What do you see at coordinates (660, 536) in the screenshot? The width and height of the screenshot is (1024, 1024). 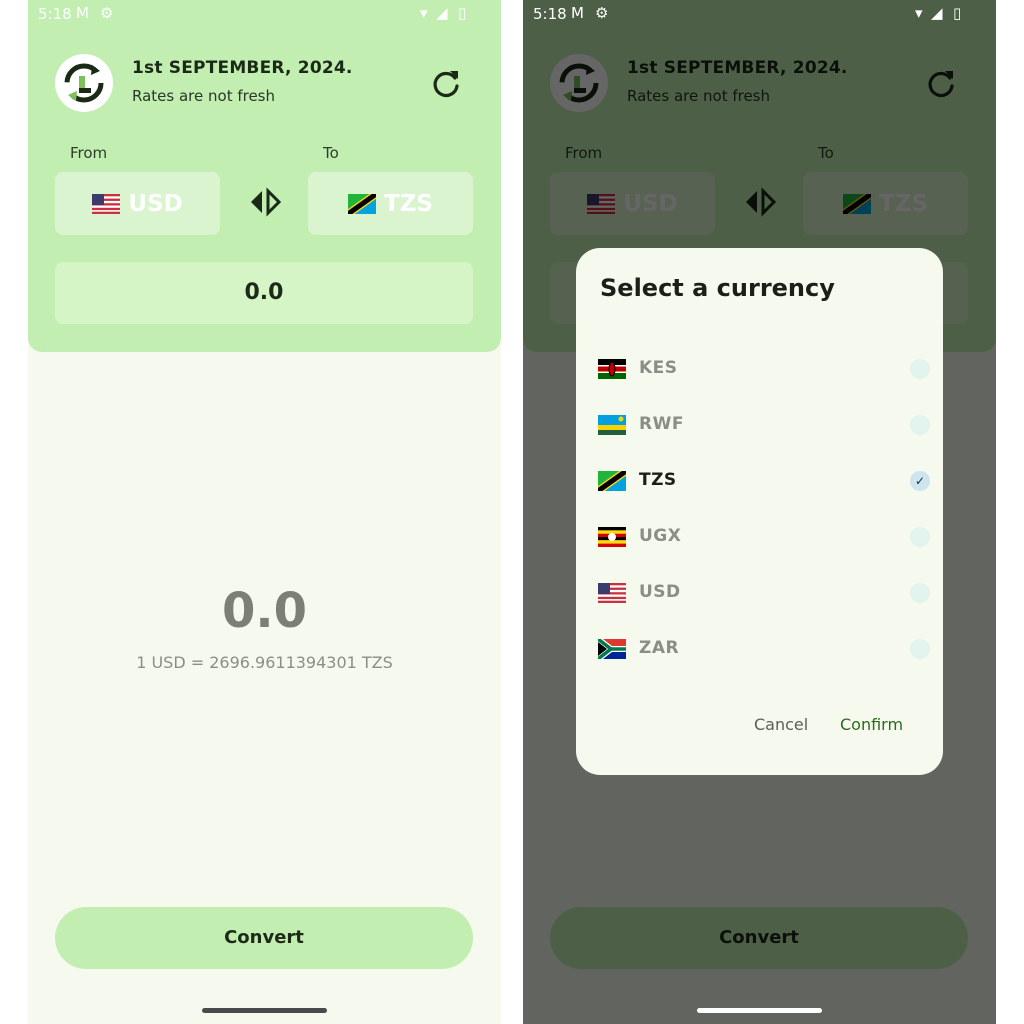 I see `currency-code: UGX` at bounding box center [660, 536].